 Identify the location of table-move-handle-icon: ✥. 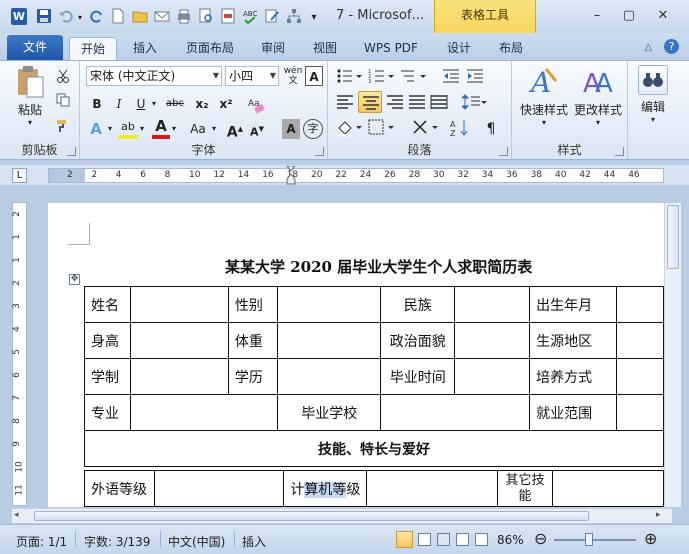
(74, 279).